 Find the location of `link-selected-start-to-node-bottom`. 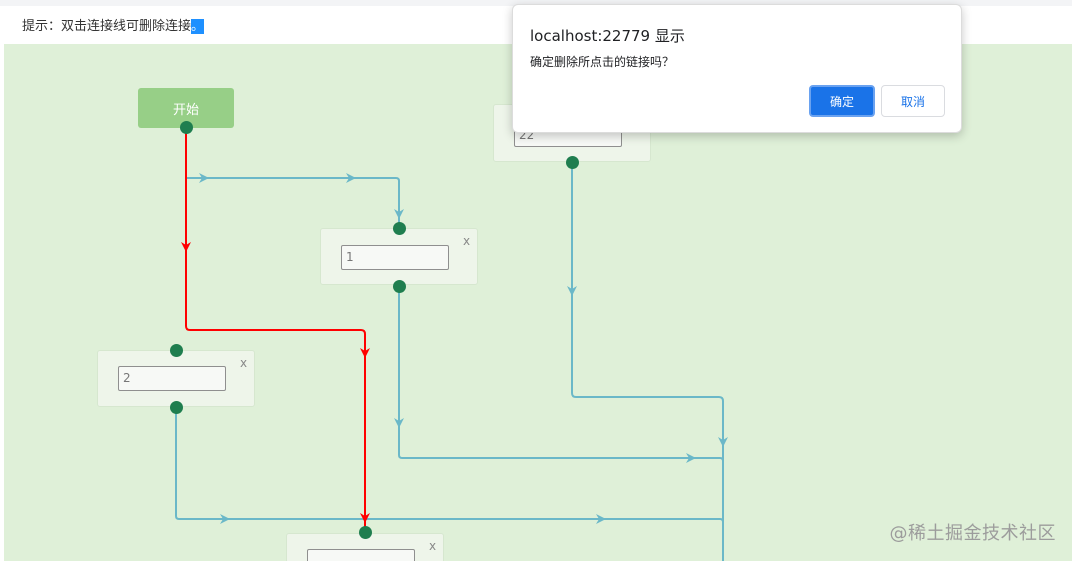

link-selected-start-to-node-bottom is located at coordinates (275, 330).